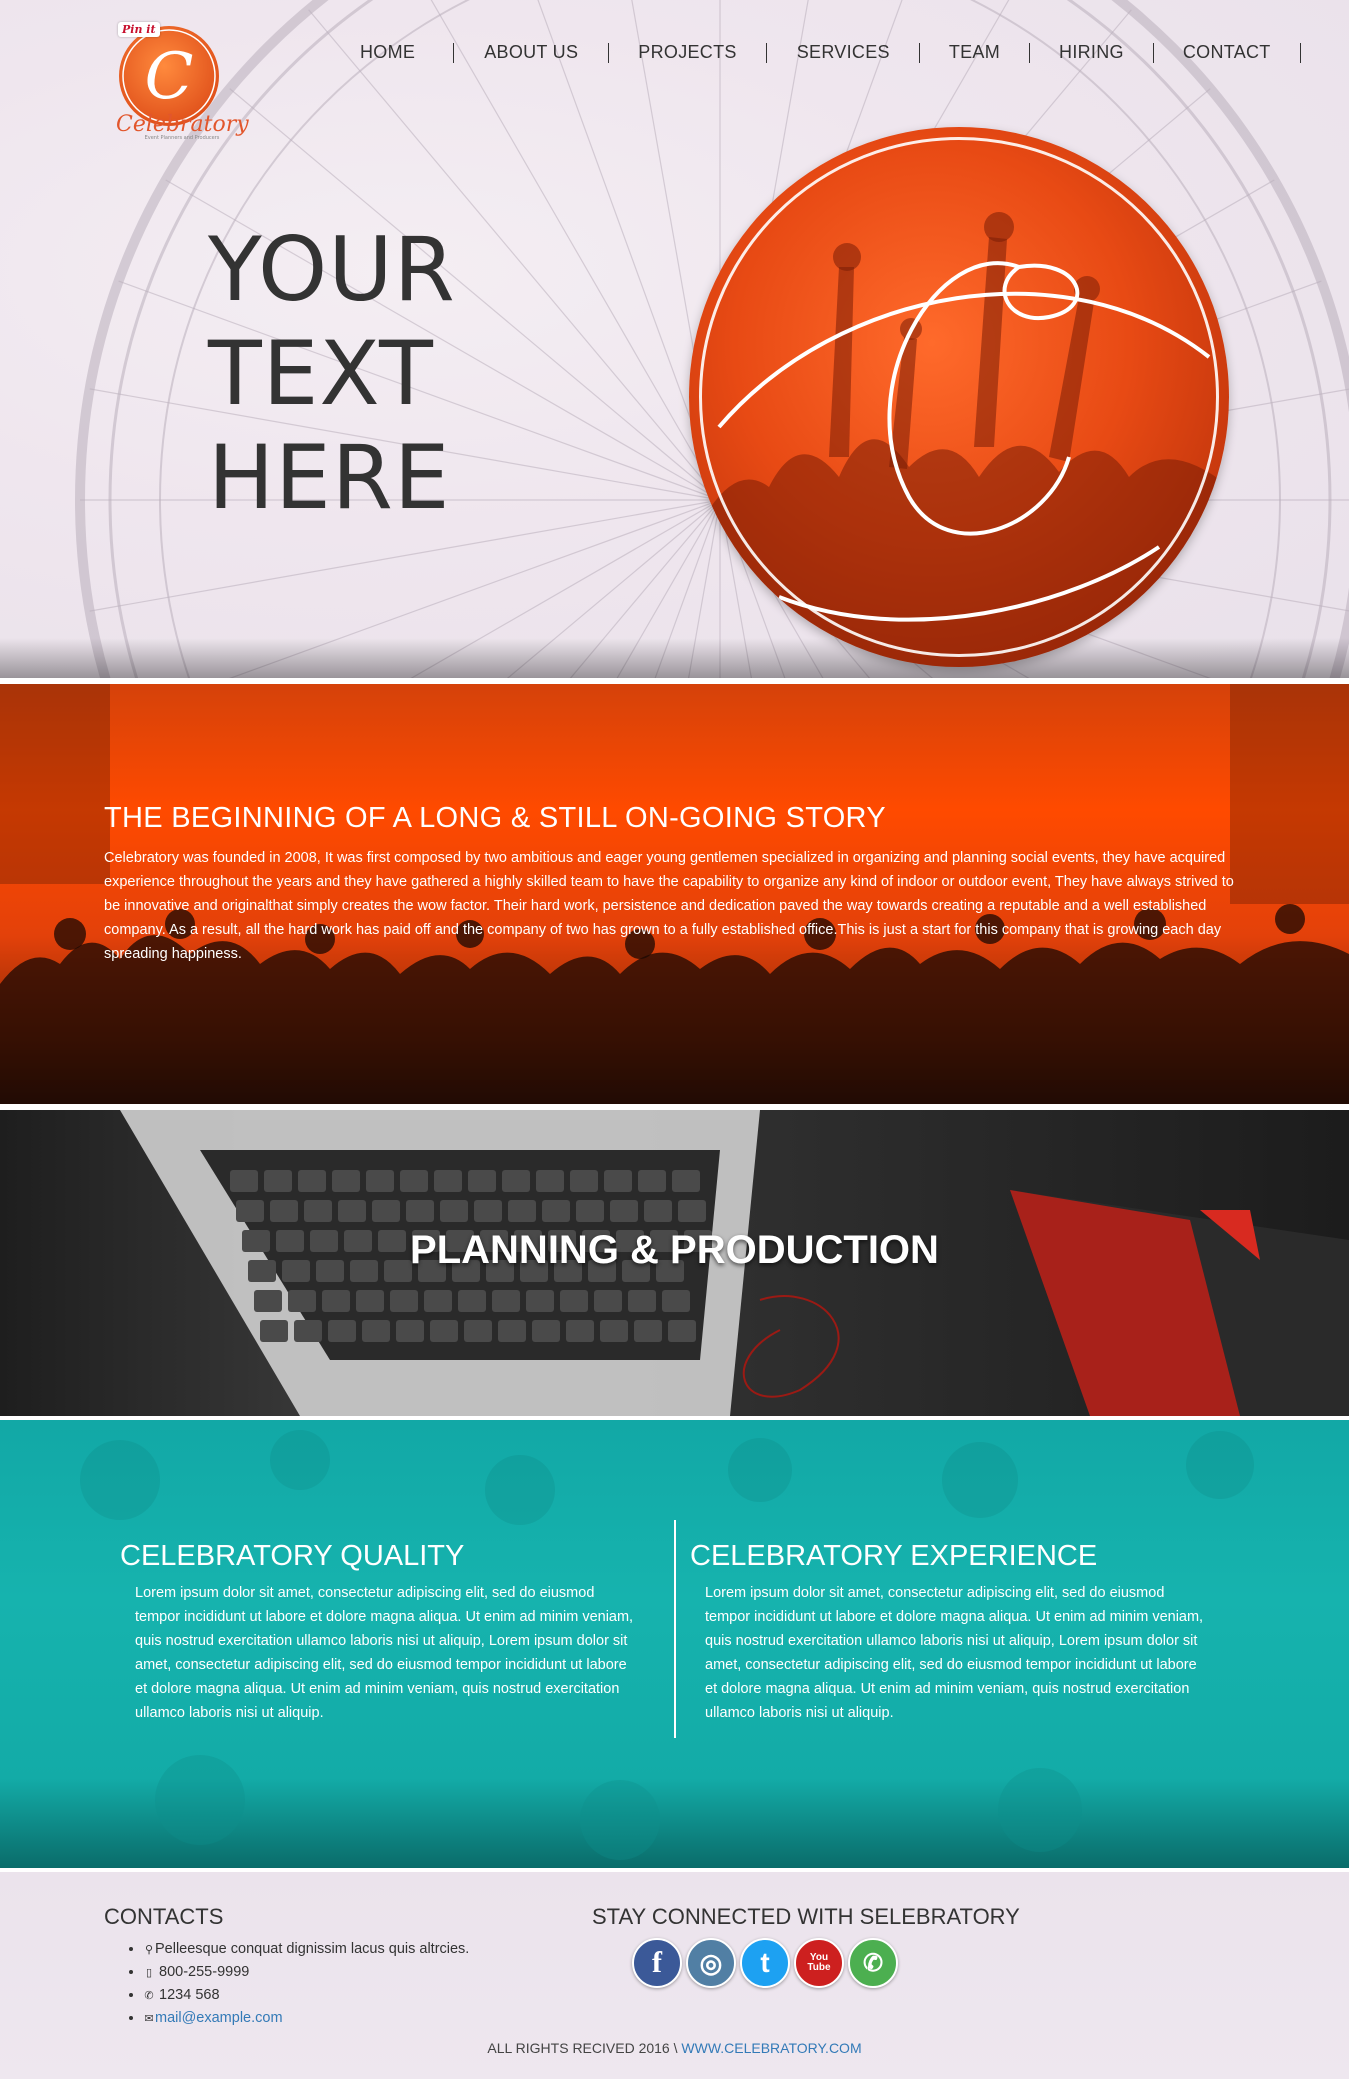 The width and height of the screenshot is (1349, 2079). I want to click on website-link: WWW.CELEBRATORY.COM, so click(771, 2048).